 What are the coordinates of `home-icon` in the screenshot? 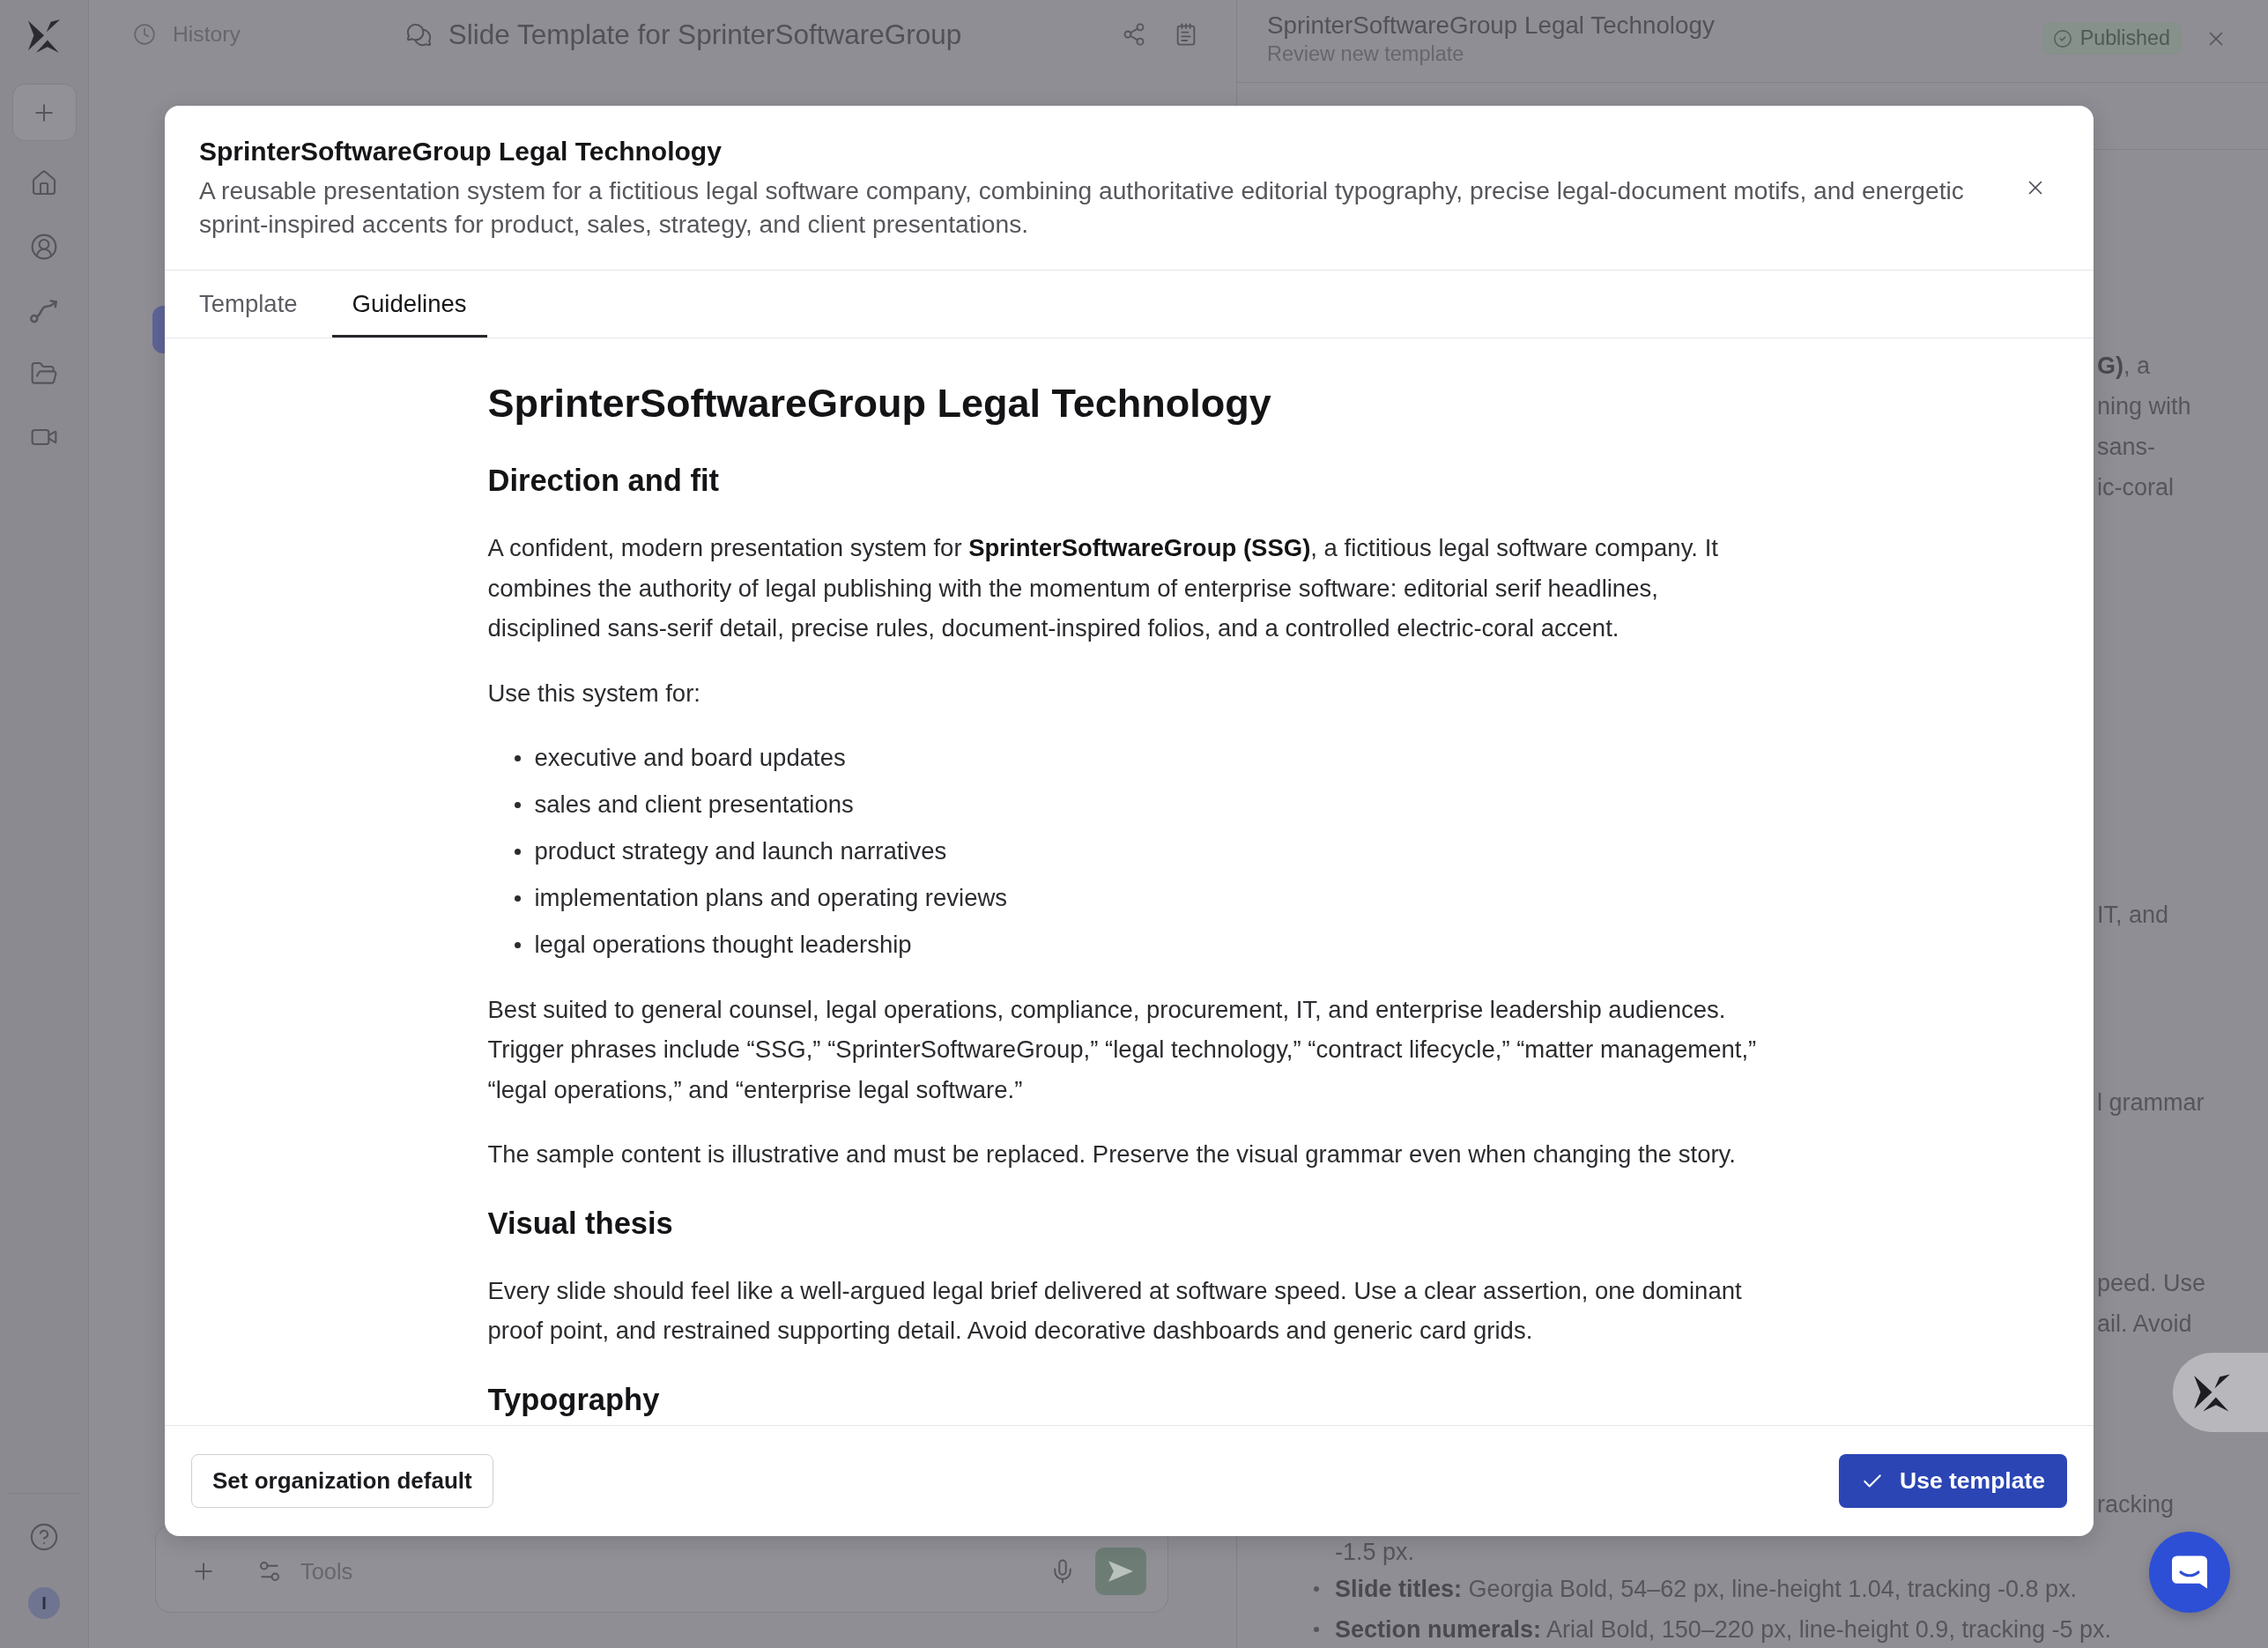 It's located at (44, 183).